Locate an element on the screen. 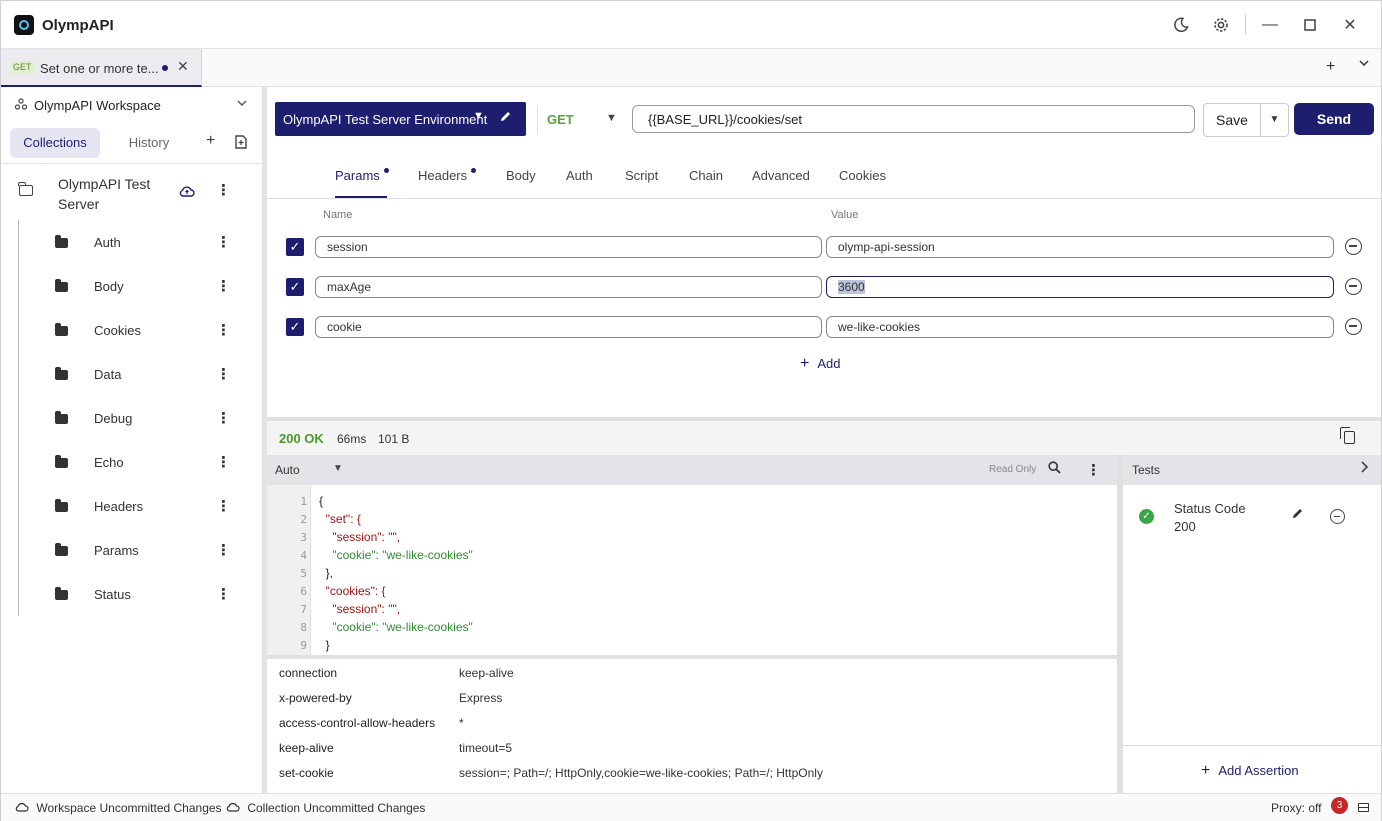  folder-item-echo: Echo ⋮ is located at coordinates (132, 463).